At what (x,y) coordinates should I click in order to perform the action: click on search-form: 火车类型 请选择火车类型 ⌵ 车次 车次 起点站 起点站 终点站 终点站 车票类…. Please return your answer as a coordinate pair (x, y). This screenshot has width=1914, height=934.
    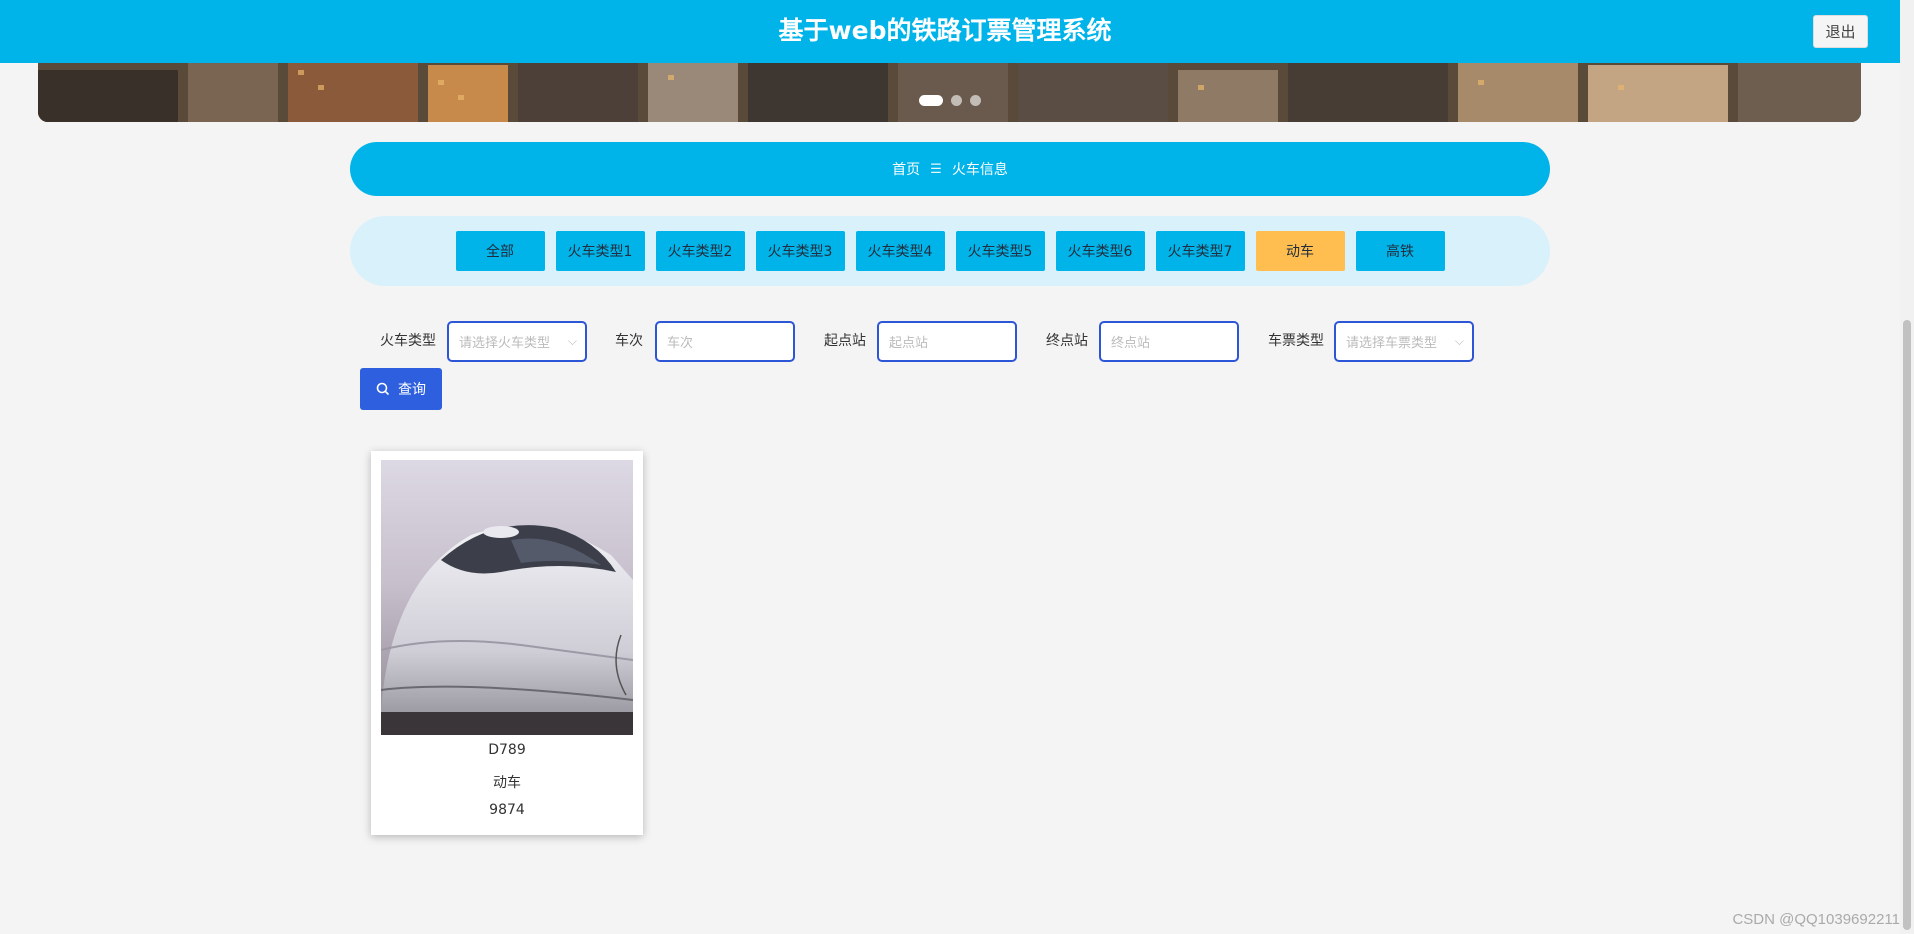
    Looking at the image, I should click on (960, 341).